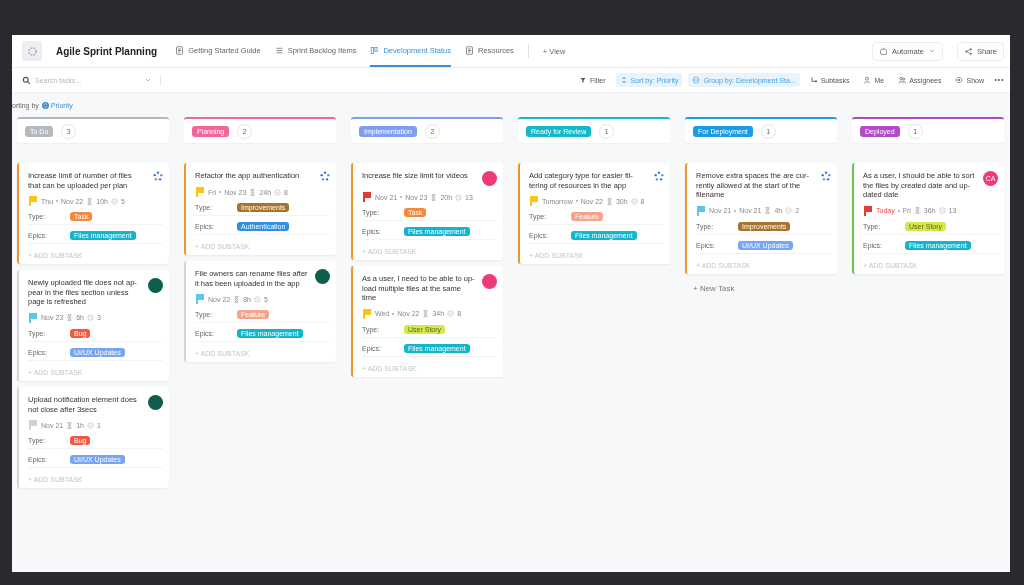 The image size is (1024, 585). I want to click on list-icon, so click(279, 50).